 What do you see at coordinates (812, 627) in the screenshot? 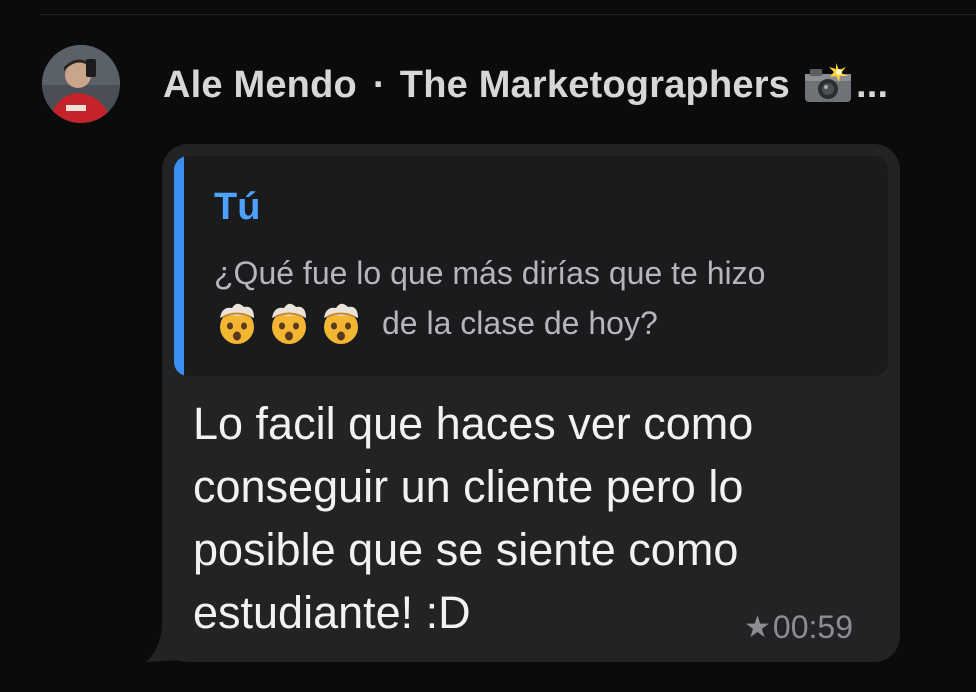
I see `message-time: 00:59` at bounding box center [812, 627].